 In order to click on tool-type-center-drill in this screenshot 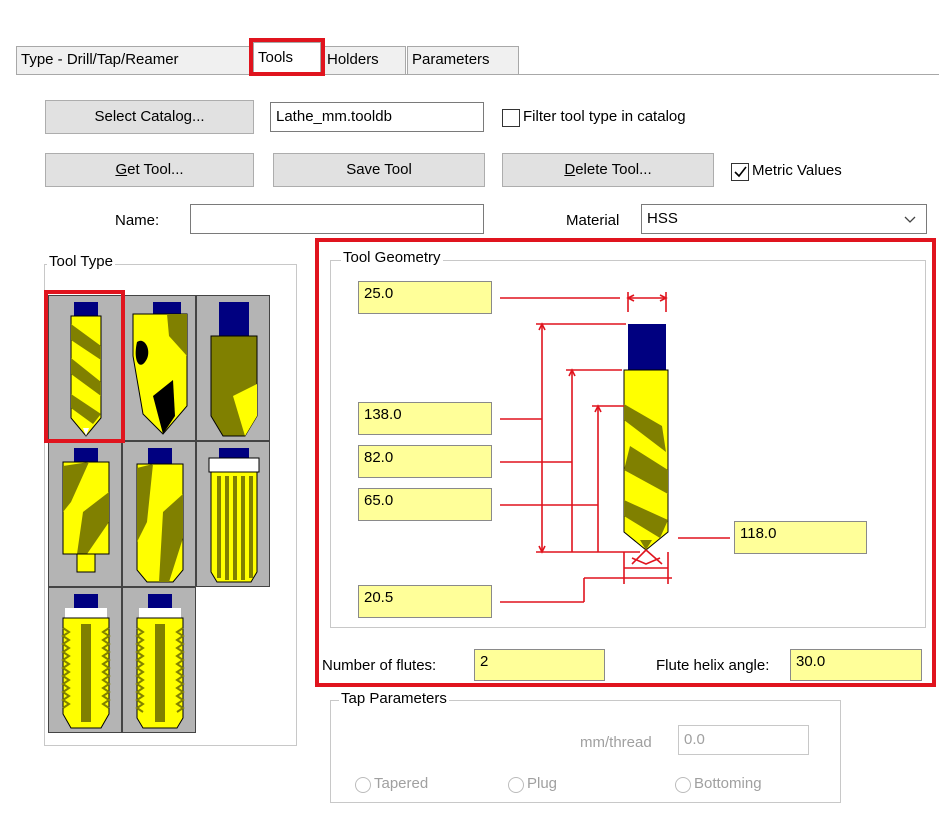, I will do `click(233, 368)`.